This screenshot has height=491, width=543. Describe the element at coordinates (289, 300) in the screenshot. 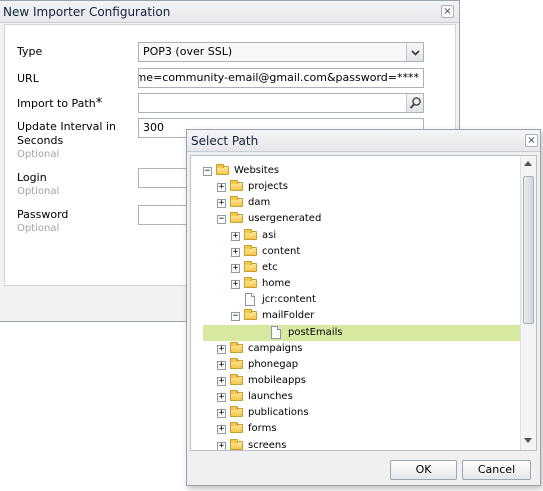

I see `tree-item-label: jcr:content` at that location.